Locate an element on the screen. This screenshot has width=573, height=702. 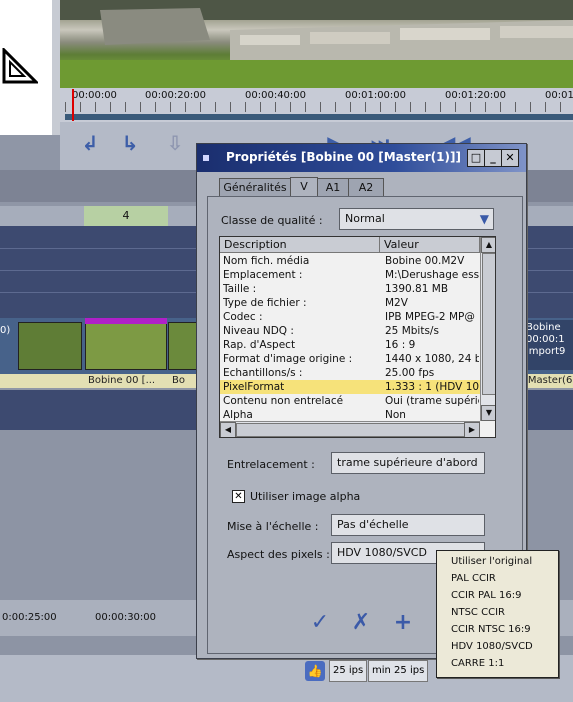
mark-in-icon: ↲ is located at coordinates (90, 143).